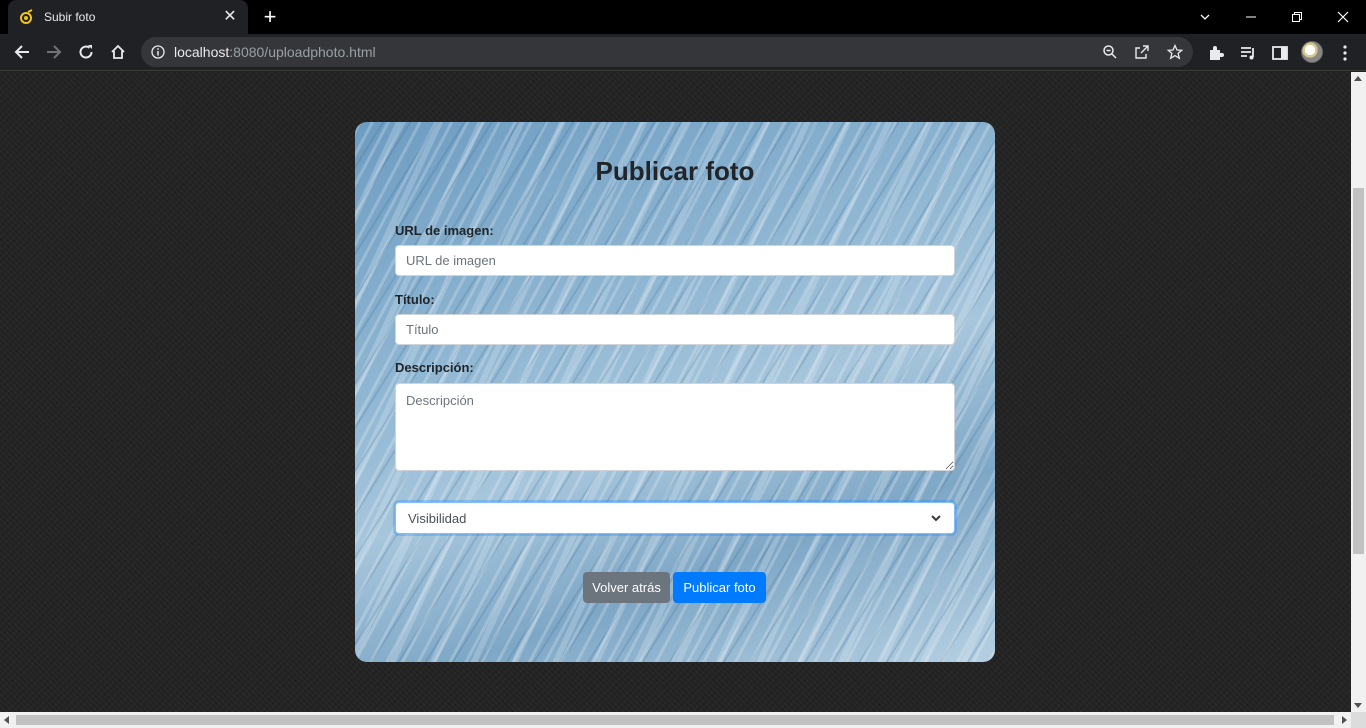 This screenshot has height=728, width=1366. Describe the element at coordinates (128, 17) in the screenshot. I see `browser-tab: Subir foto ✕` at that location.